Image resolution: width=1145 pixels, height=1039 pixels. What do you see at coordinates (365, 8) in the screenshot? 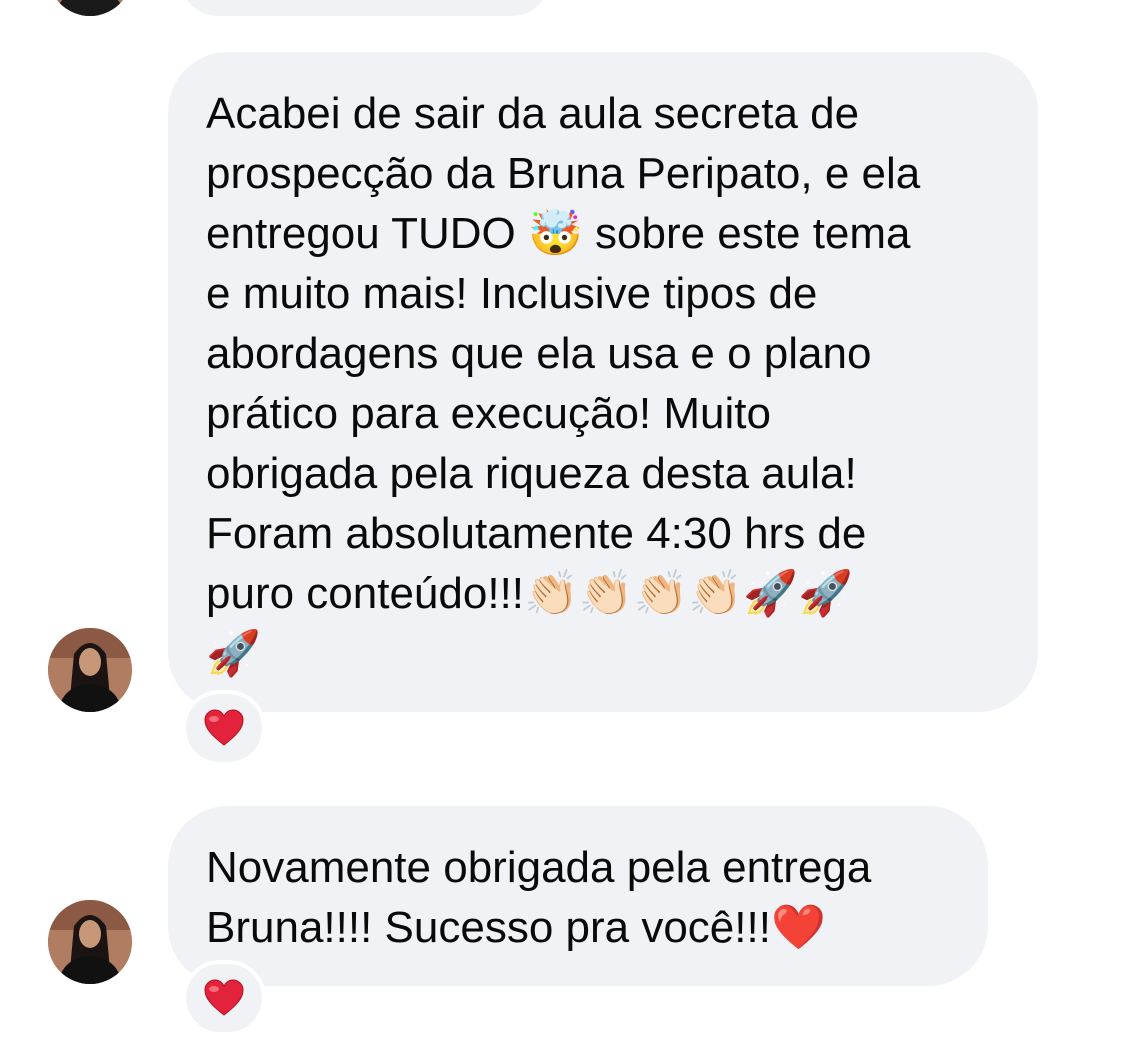
I see `previous-message-bubble` at bounding box center [365, 8].